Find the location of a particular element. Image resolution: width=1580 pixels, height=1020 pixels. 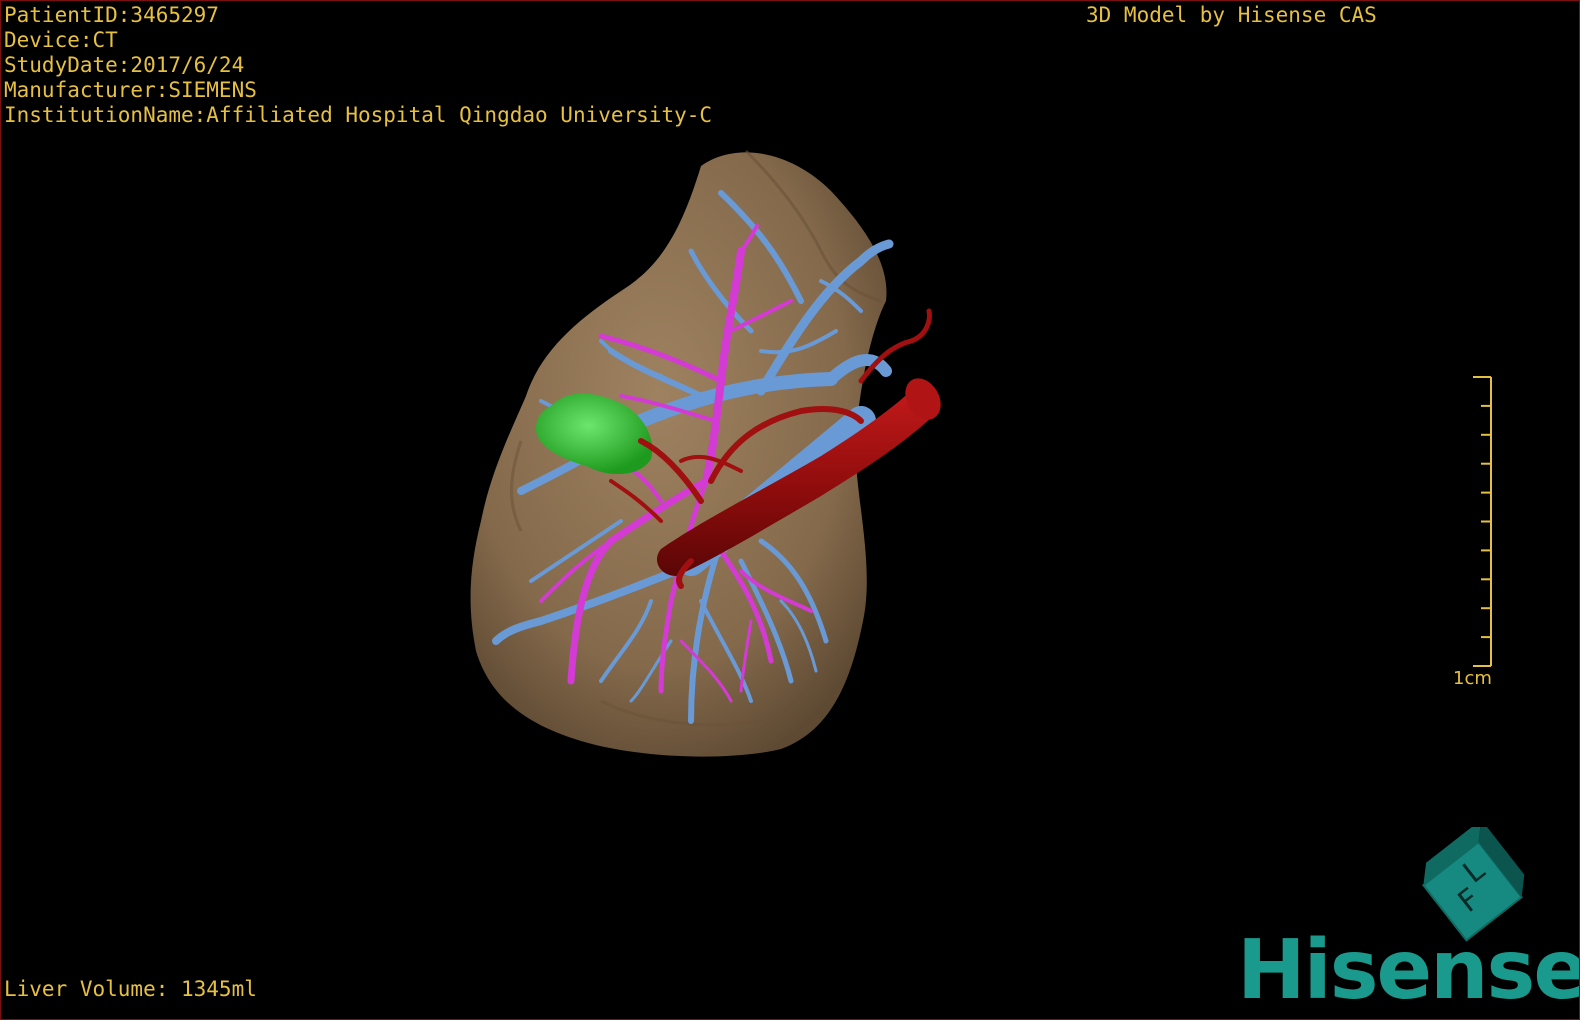

patient-id: PatientID:3465297 is located at coordinates (111, 15).